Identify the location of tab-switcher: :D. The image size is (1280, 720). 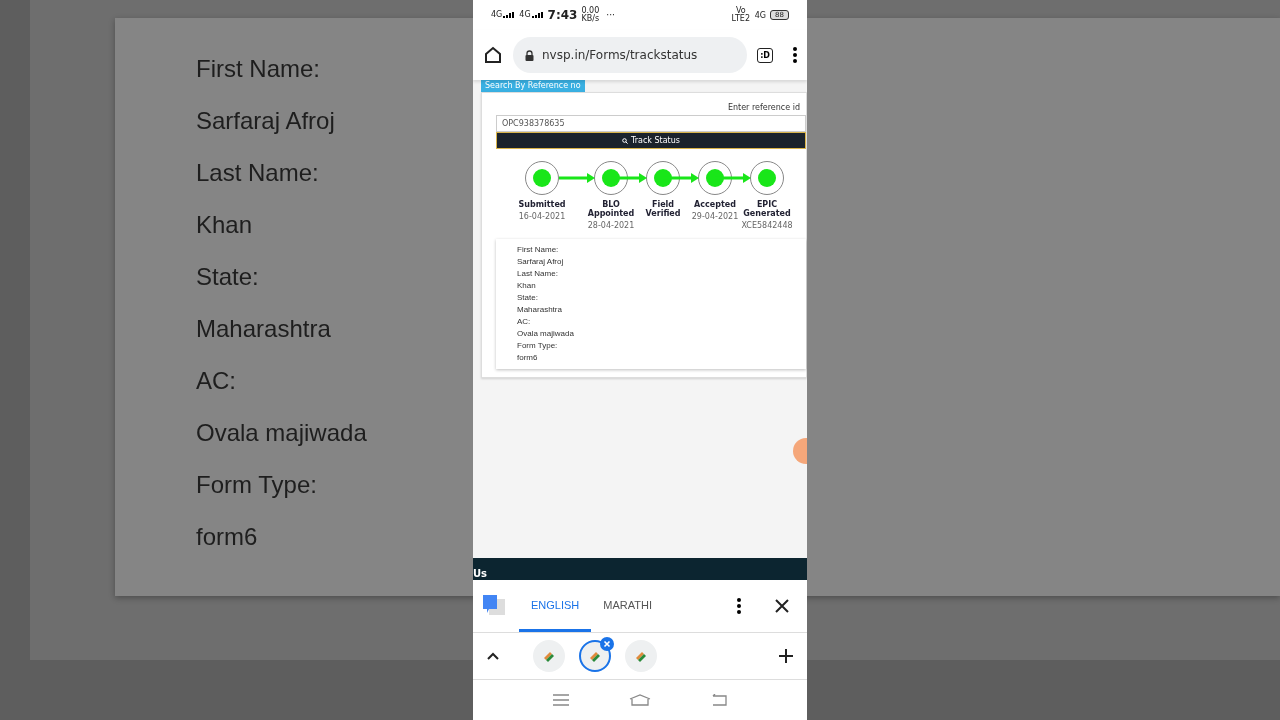
(765, 55).